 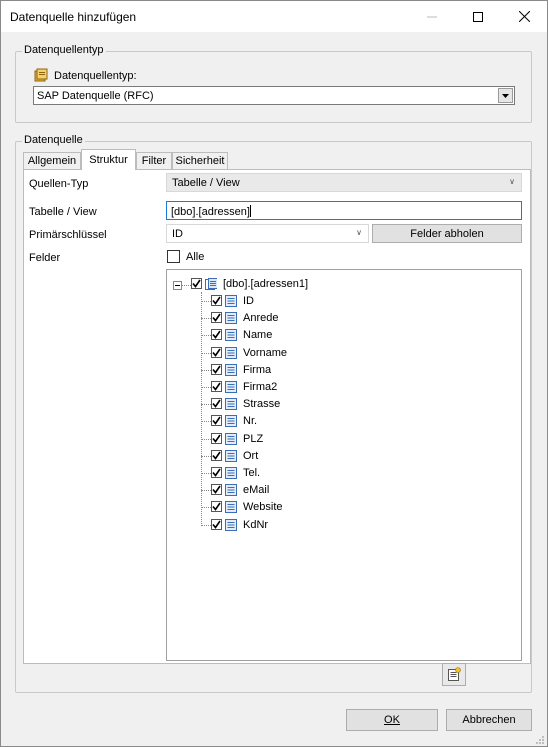 I want to click on add-field-button, so click(x=454, y=674).